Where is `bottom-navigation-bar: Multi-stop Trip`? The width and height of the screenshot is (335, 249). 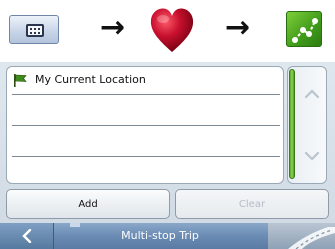
bottom-navigation-bar: Multi-stop Trip is located at coordinates (167, 236).